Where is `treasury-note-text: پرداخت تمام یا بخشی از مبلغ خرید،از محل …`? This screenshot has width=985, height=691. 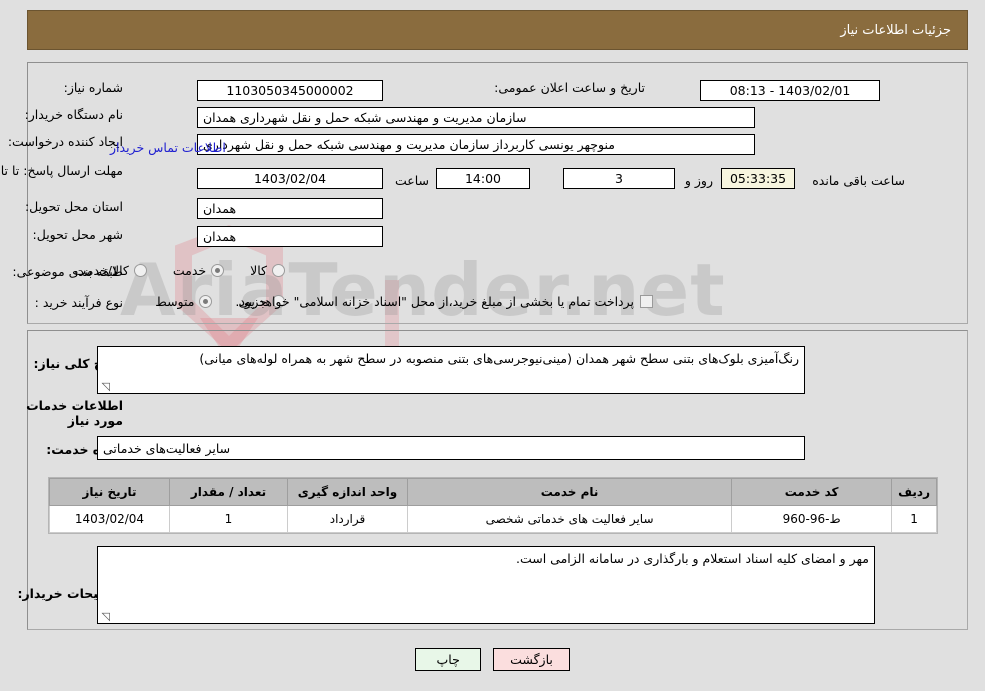
treasury-note-text: پرداخت تمام یا بخشی از مبلغ خرید،از محل … is located at coordinates (434, 301).